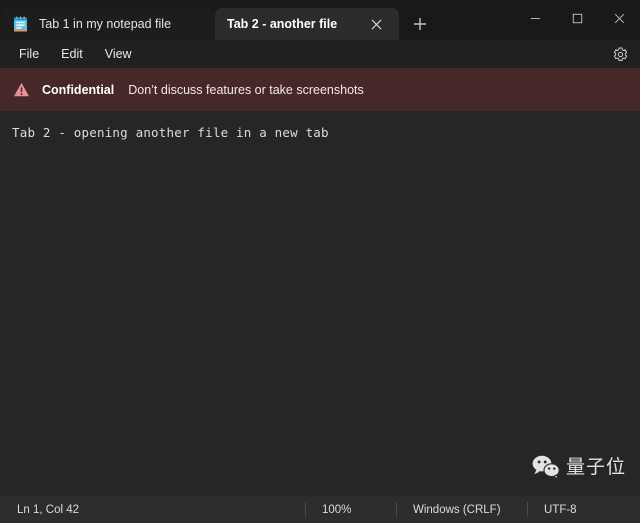  I want to click on wechat-logo-icon, so click(546, 467).